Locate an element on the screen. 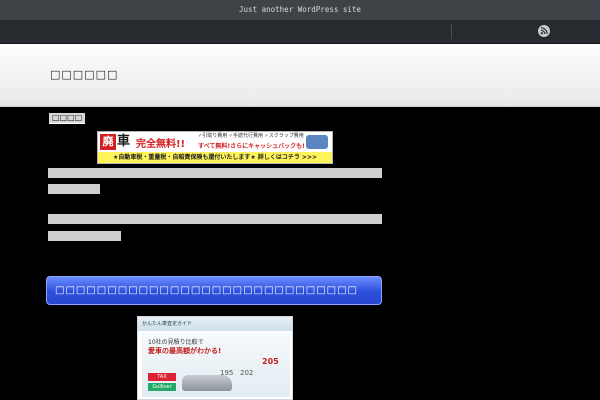 The width and height of the screenshot is (600, 400). rss-icon is located at coordinates (544, 31).